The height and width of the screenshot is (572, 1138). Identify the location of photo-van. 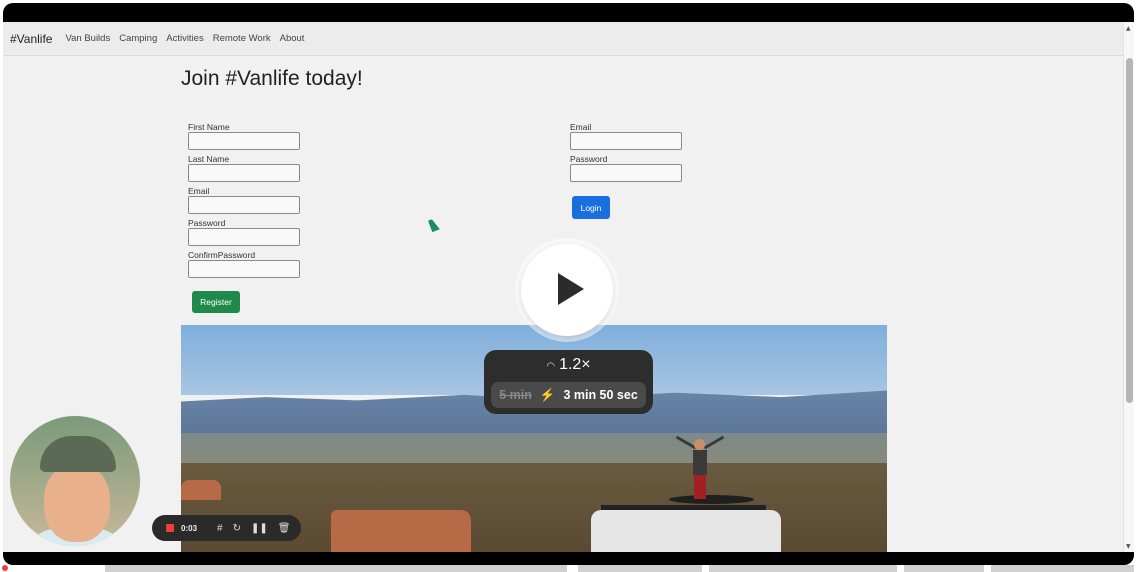
(686, 531).